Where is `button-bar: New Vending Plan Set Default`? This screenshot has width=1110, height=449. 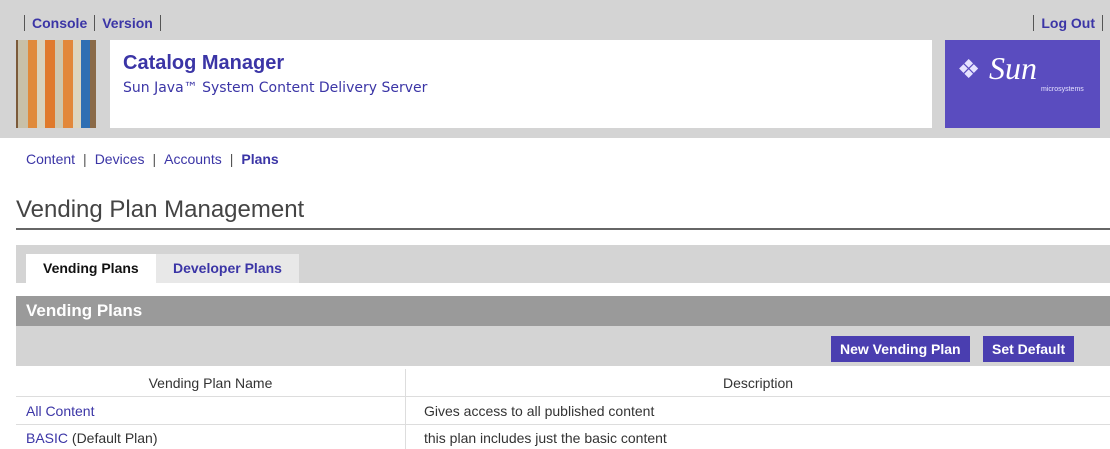
button-bar: New Vending Plan Set Default is located at coordinates (563, 346).